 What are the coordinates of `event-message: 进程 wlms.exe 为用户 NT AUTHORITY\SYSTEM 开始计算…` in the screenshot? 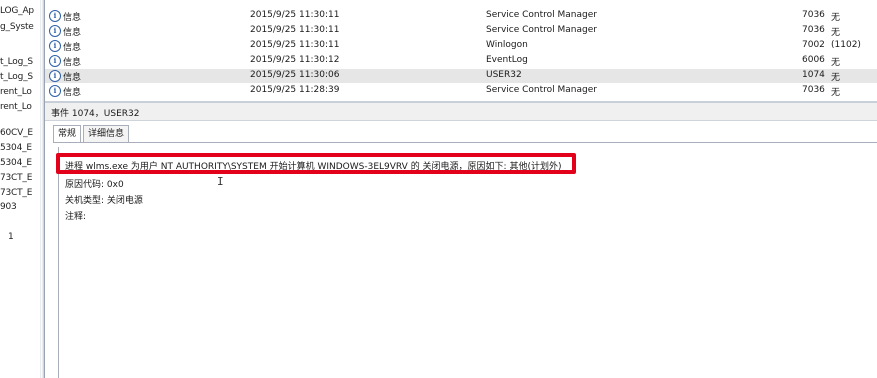 It's located at (313, 167).